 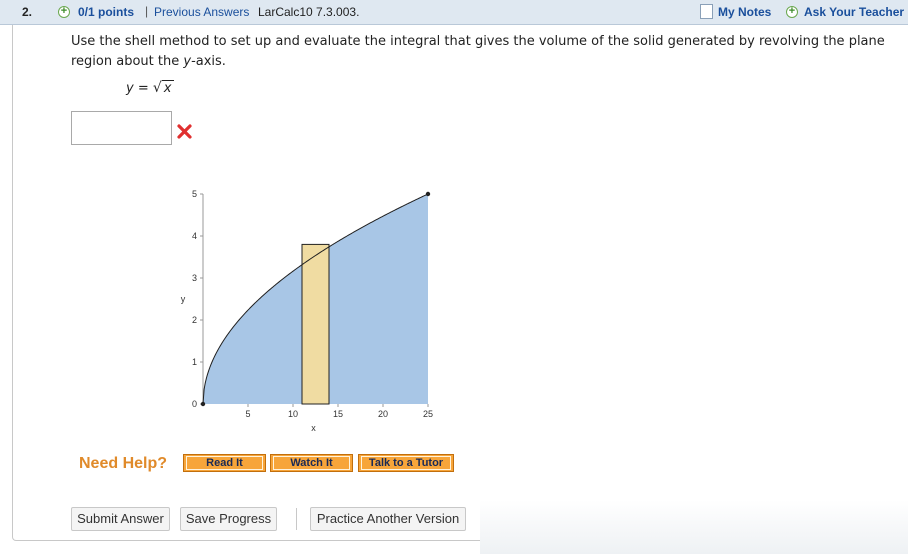 What do you see at coordinates (194, 362) in the screenshot?
I see `y-tick-label: 1` at bounding box center [194, 362].